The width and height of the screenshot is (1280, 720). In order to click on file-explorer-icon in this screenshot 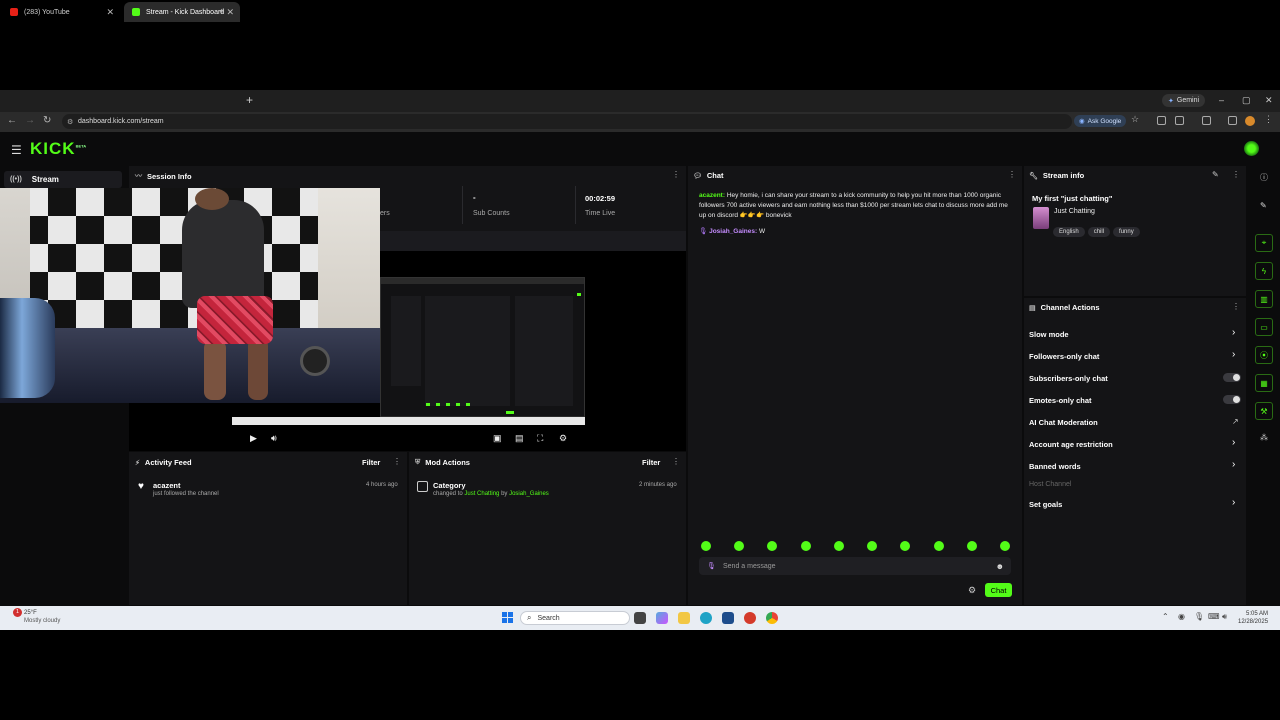, I will do `click(684, 618)`.